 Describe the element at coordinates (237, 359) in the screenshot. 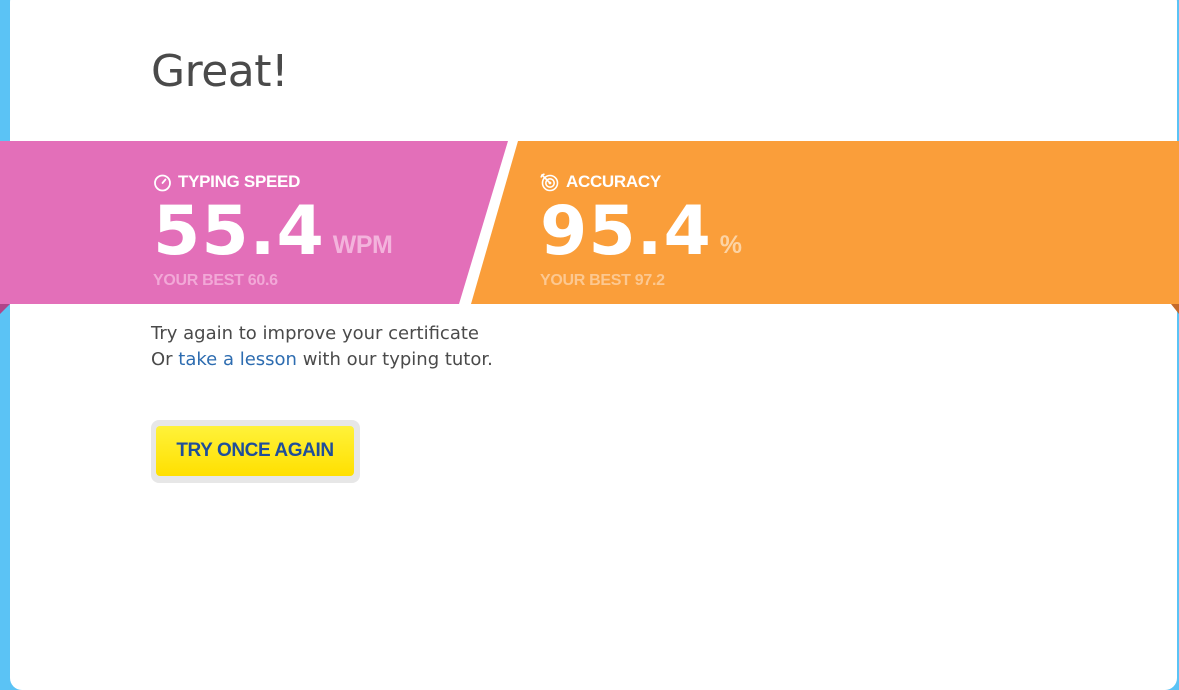

I see `take-lesson-link: take a lesson` at that location.